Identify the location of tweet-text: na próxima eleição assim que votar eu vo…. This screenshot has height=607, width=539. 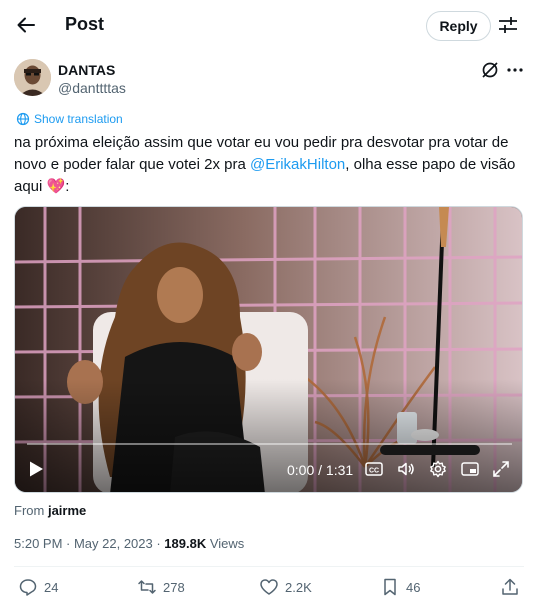
(269, 165).